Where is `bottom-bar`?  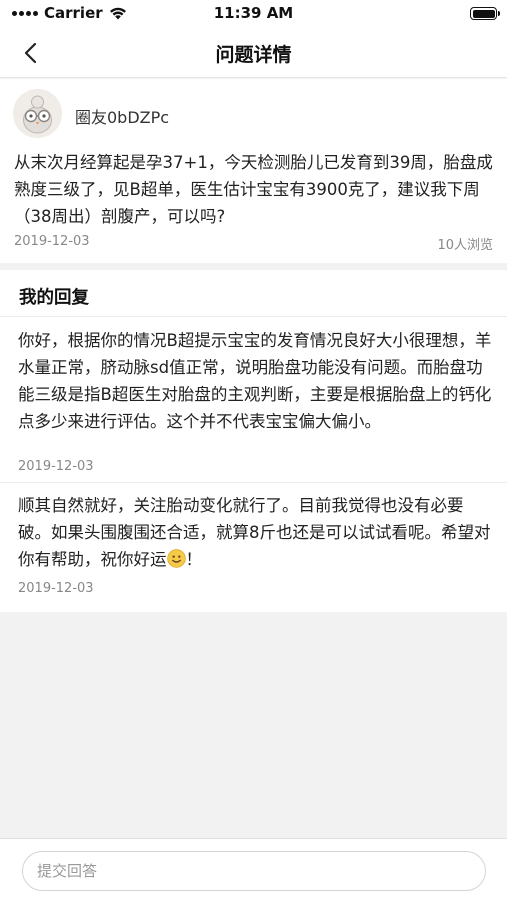 bottom-bar is located at coordinates (253, 869).